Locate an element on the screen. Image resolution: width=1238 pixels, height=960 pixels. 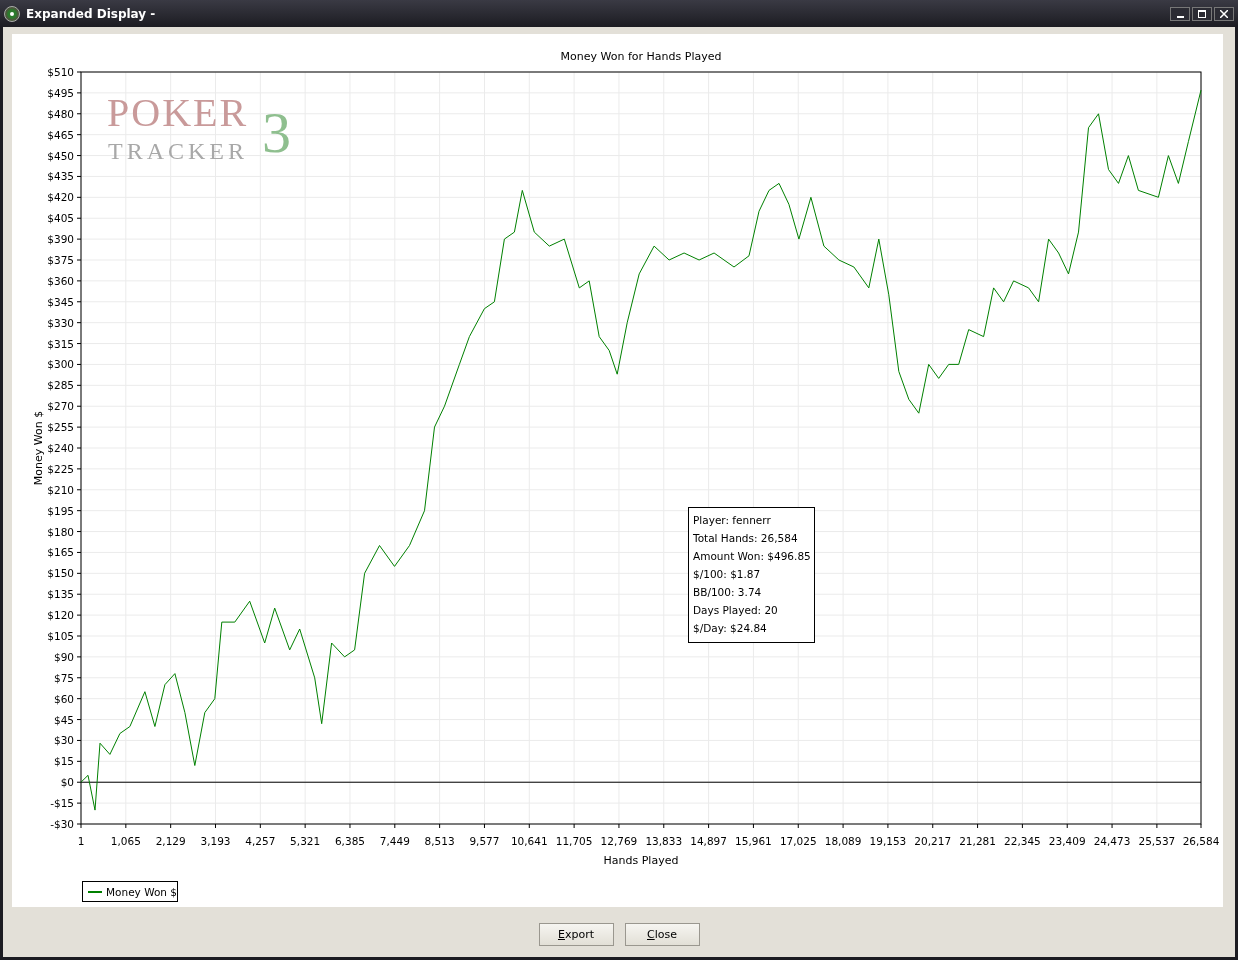
y-tick-label: $465 is located at coordinates (60, 134).